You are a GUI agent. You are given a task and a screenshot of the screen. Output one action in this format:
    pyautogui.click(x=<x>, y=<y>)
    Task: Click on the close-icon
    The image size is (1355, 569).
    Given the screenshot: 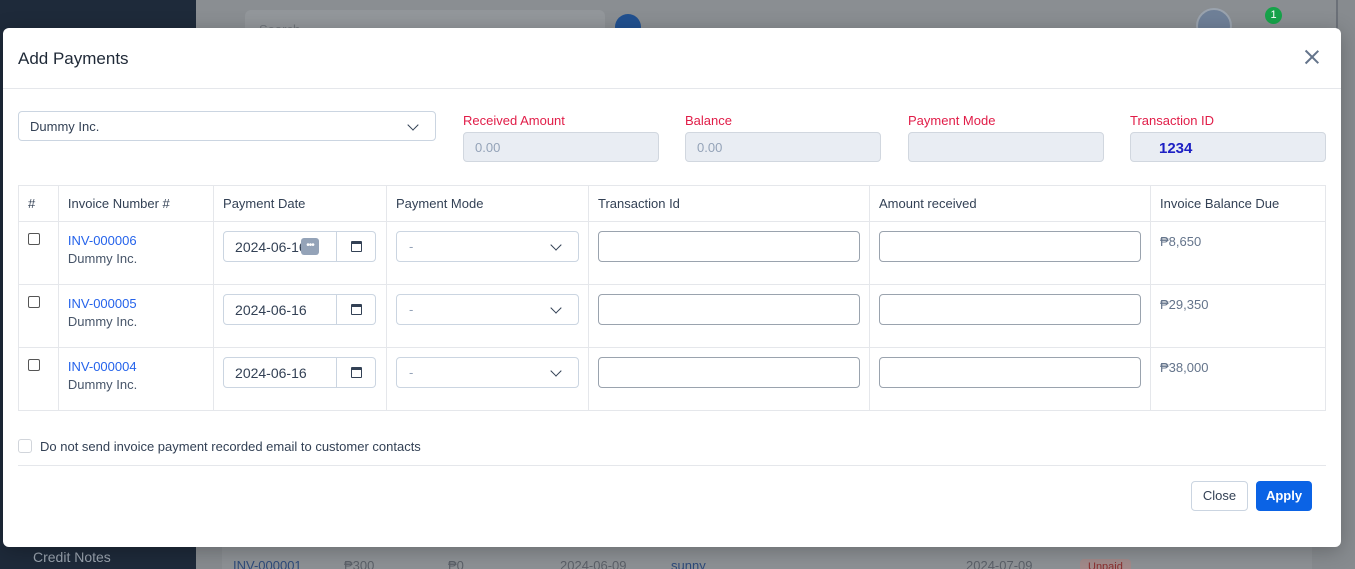 What is the action you would take?
    pyautogui.click(x=1312, y=57)
    